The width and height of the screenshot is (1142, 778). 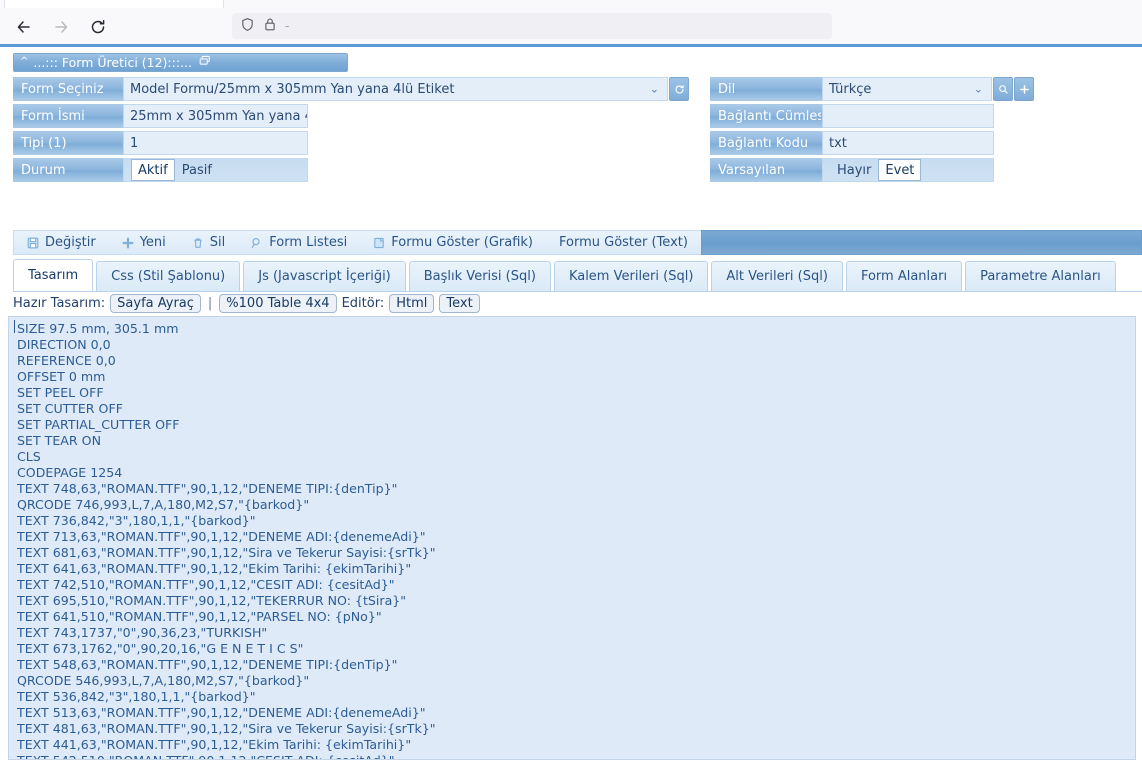 I want to click on back-arrow-icon, so click(x=24, y=27).